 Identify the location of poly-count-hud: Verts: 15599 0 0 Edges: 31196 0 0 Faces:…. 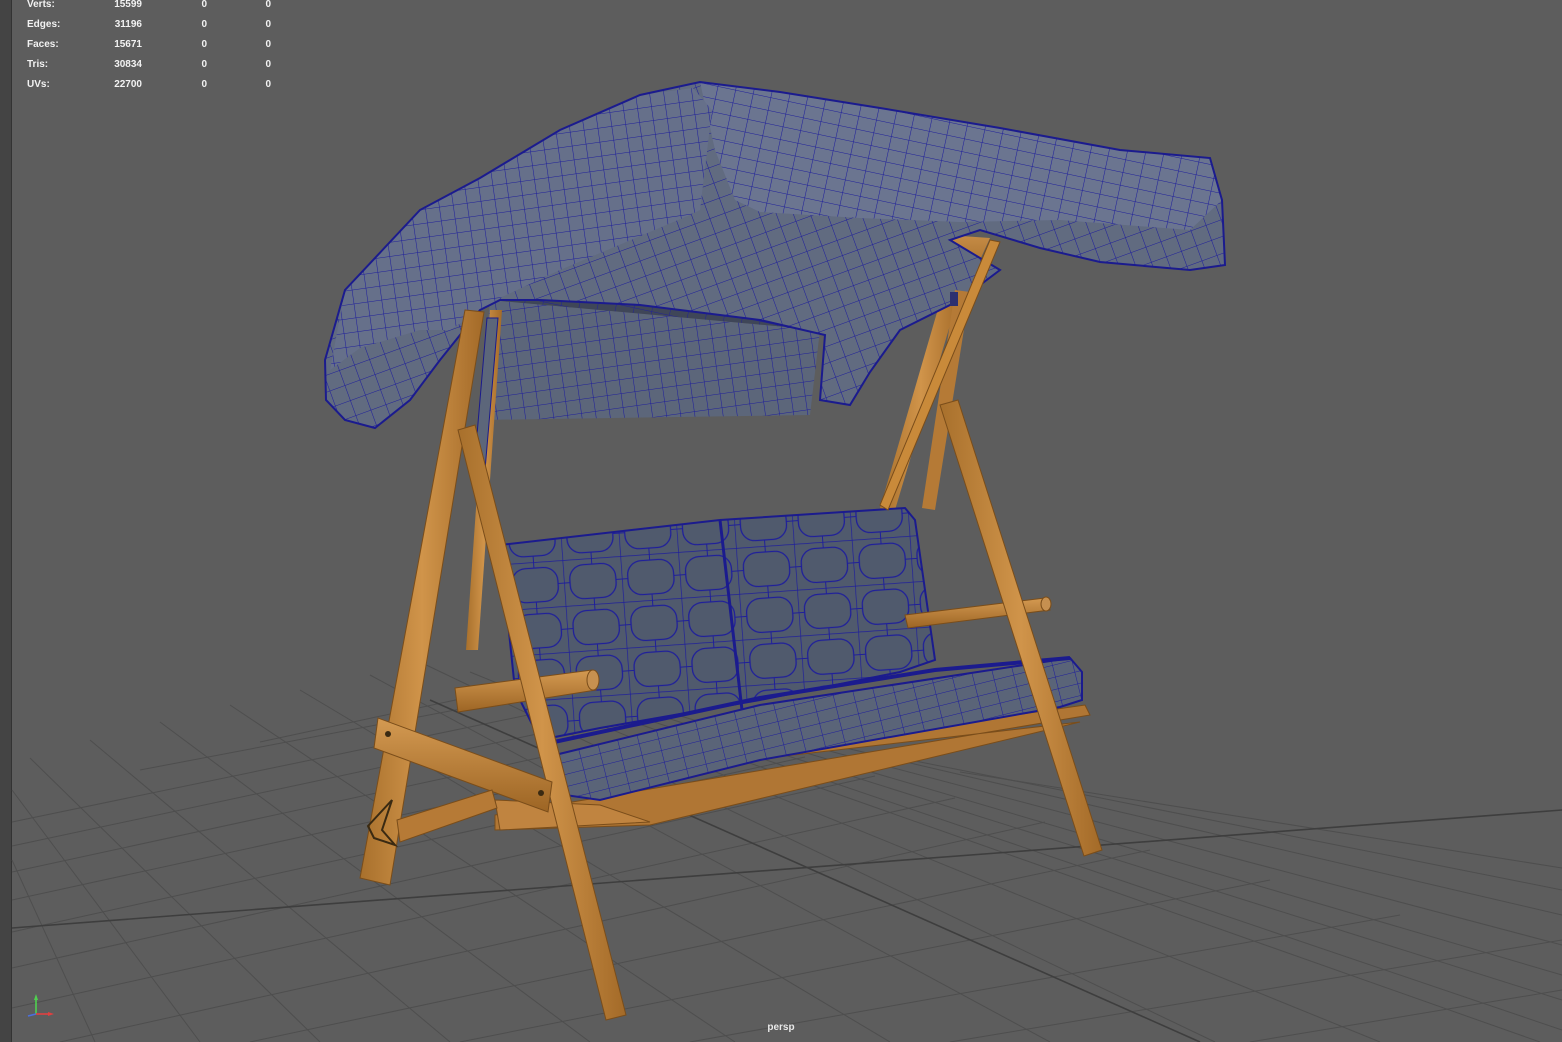
(157, 47).